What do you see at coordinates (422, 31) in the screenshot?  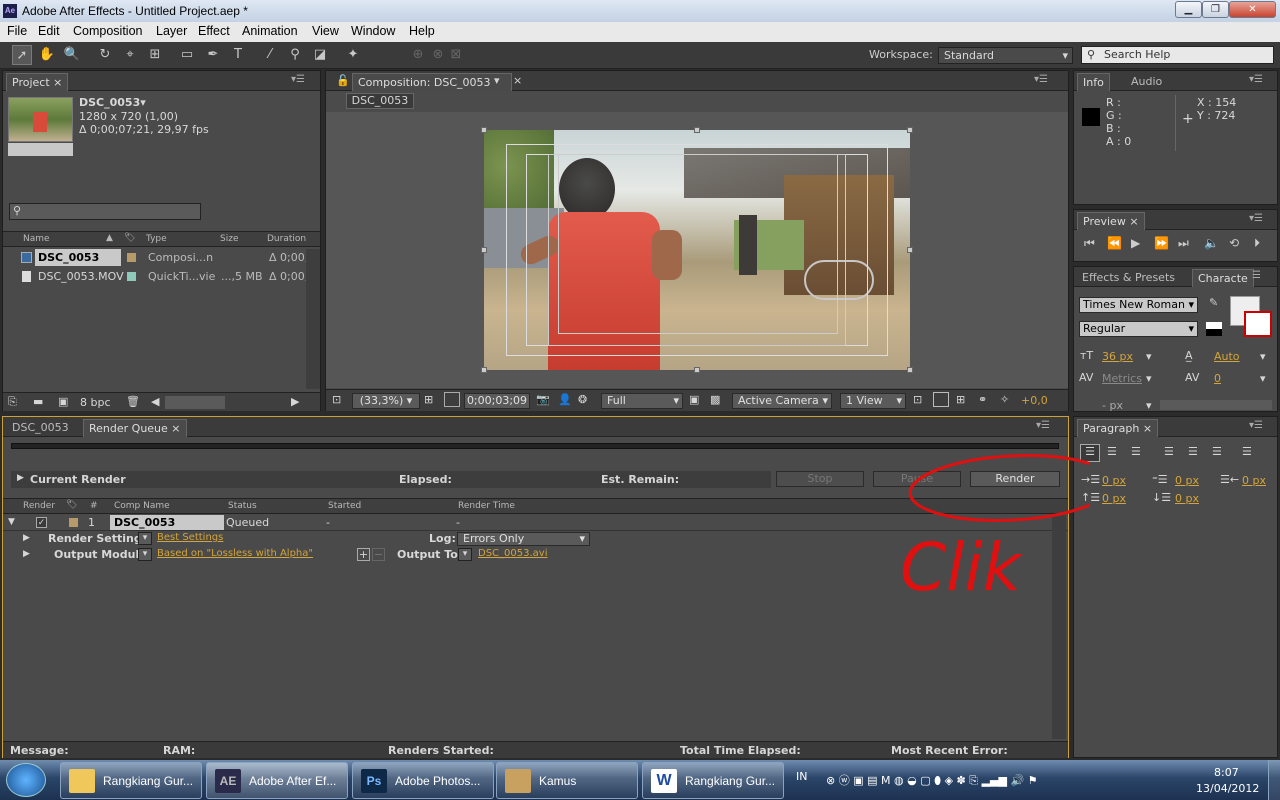 I see `menu-help: Help` at bounding box center [422, 31].